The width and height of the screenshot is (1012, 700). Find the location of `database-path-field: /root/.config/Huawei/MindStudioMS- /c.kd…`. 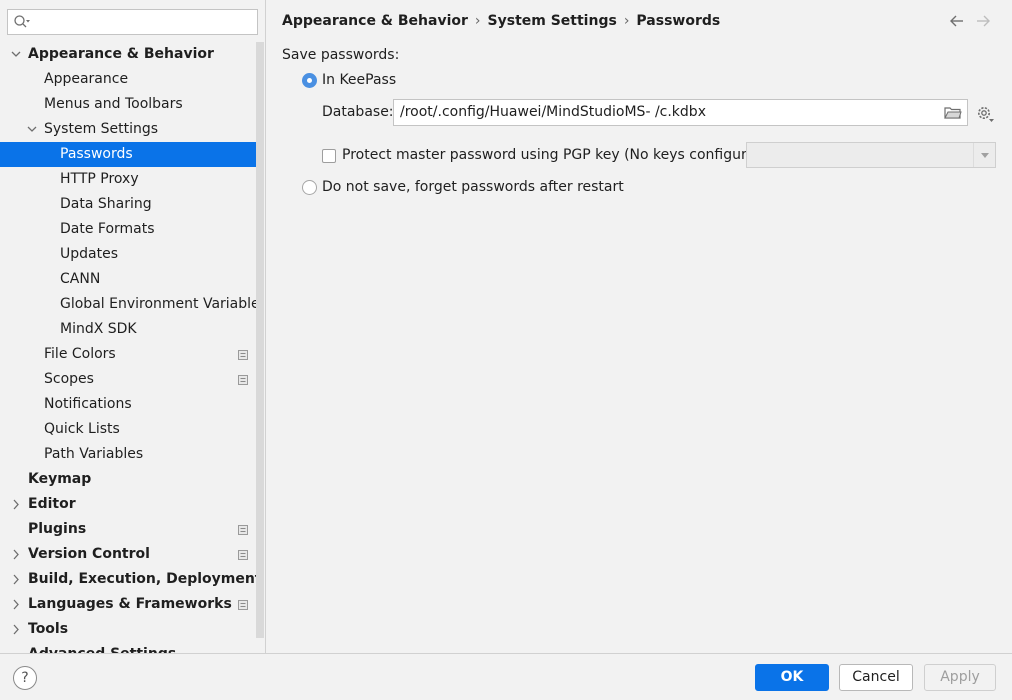

database-path-field: /root/.config/Huawei/MindStudioMS- /c.kd… is located at coordinates (680, 112).